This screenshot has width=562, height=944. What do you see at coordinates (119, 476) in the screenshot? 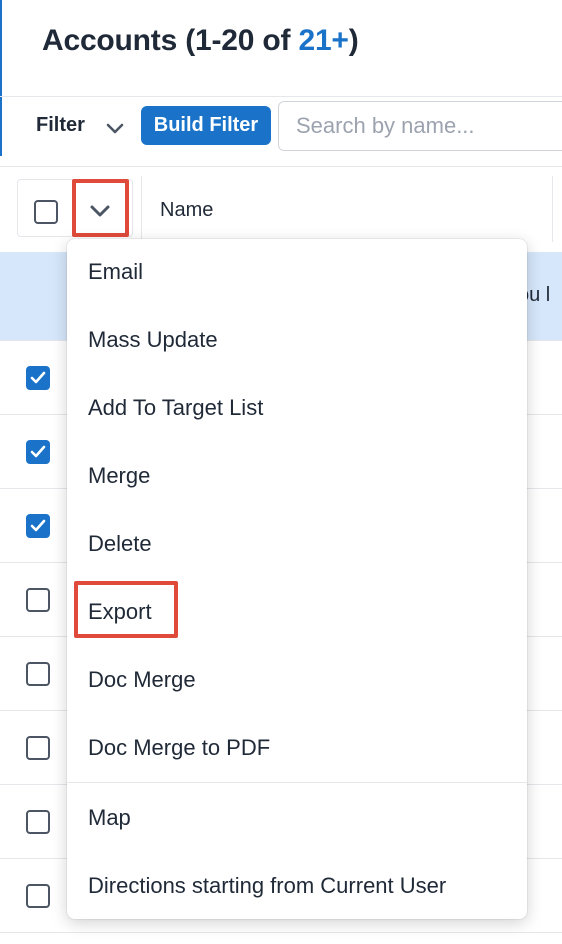
I see `menu-item-merge: Merge` at bounding box center [119, 476].